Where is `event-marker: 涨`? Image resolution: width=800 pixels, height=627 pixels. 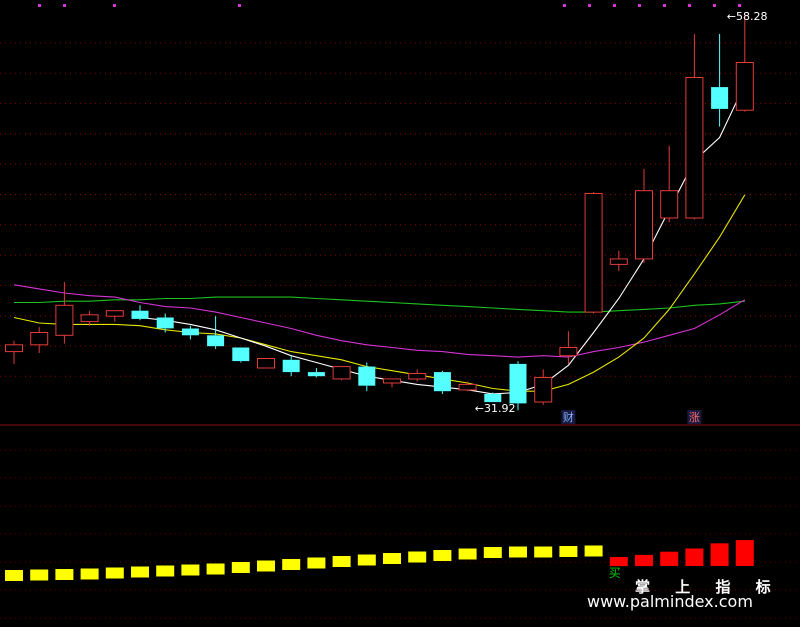 event-marker: 涨 is located at coordinates (694, 417).